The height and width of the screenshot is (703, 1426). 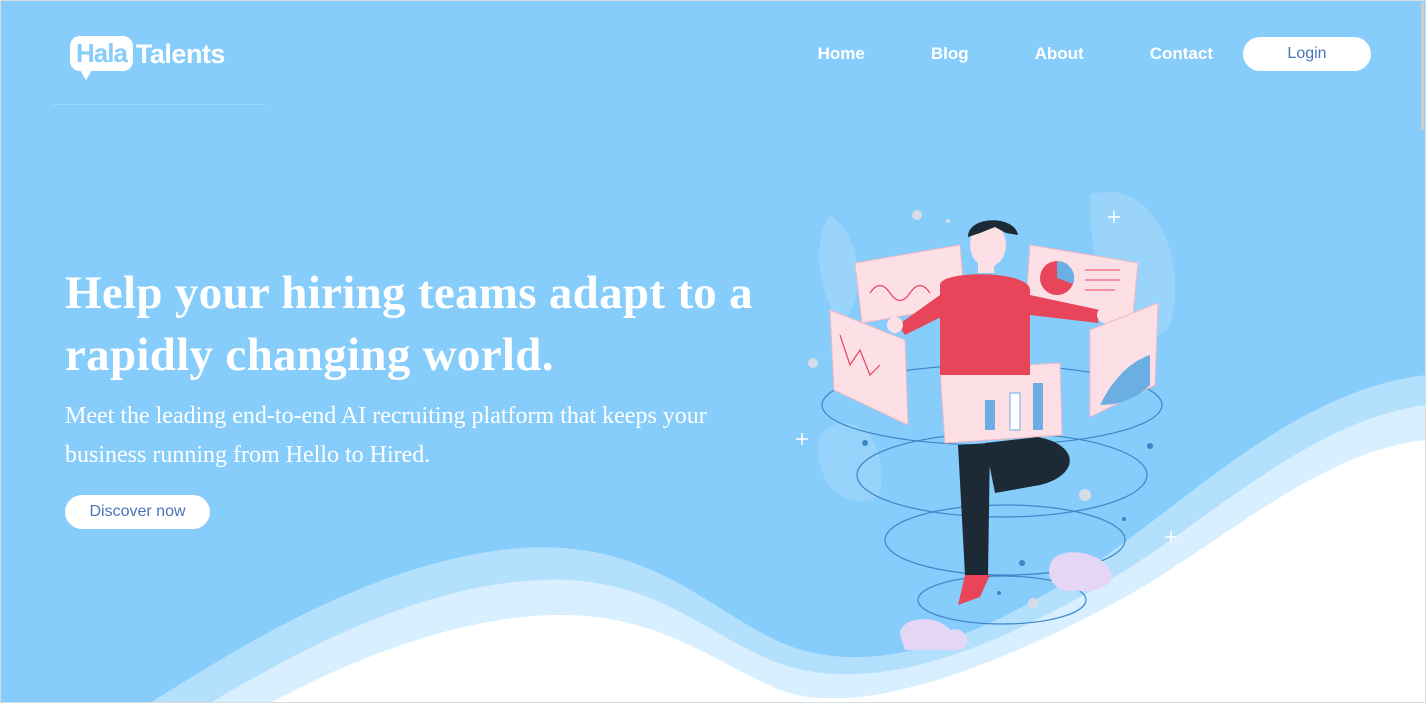 I want to click on login-button: Login, so click(x=1307, y=54).